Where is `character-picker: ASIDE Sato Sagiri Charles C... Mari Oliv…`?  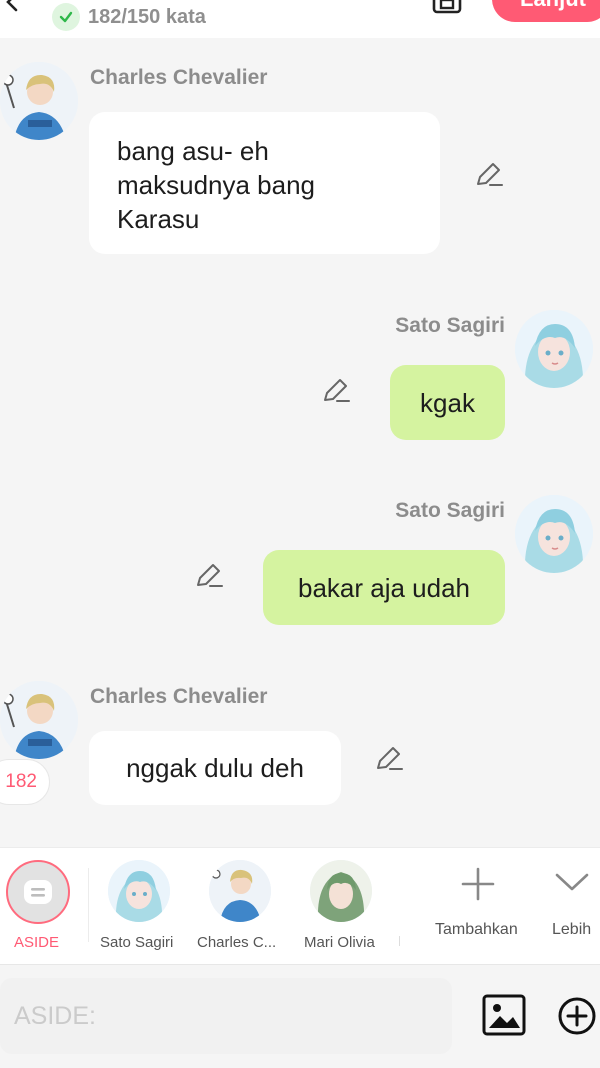
character-picker: ASIDE Sato Sagiri Charles C... Mari Oliv… is located at coordinates (300, 906).